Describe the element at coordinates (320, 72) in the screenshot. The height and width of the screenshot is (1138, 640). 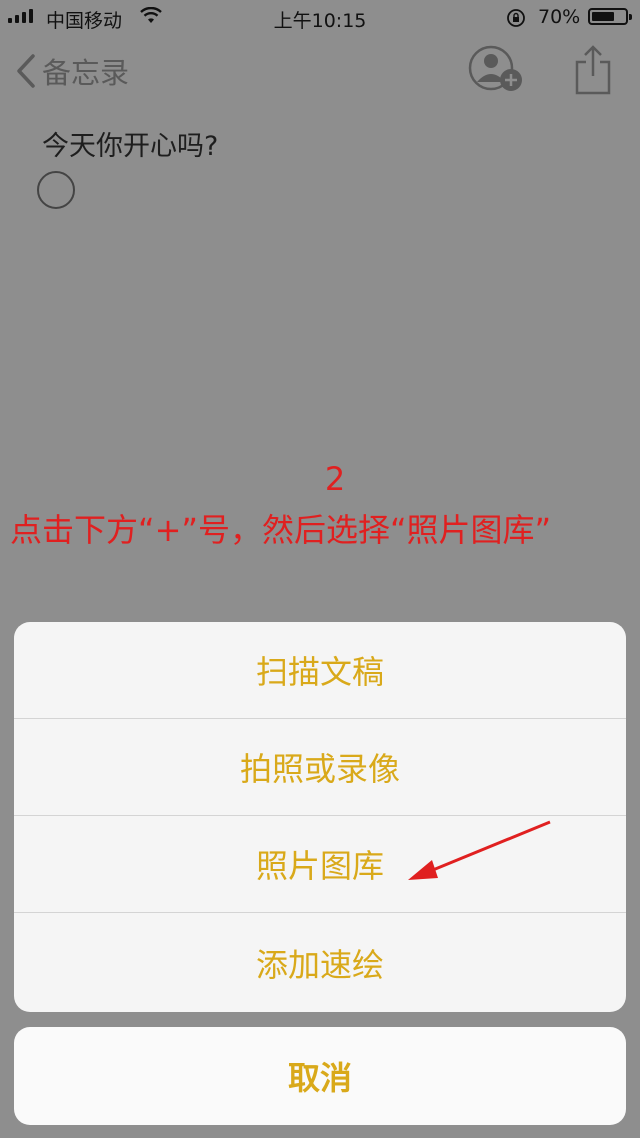
I see `nav-bar: 备忘录` at that location.